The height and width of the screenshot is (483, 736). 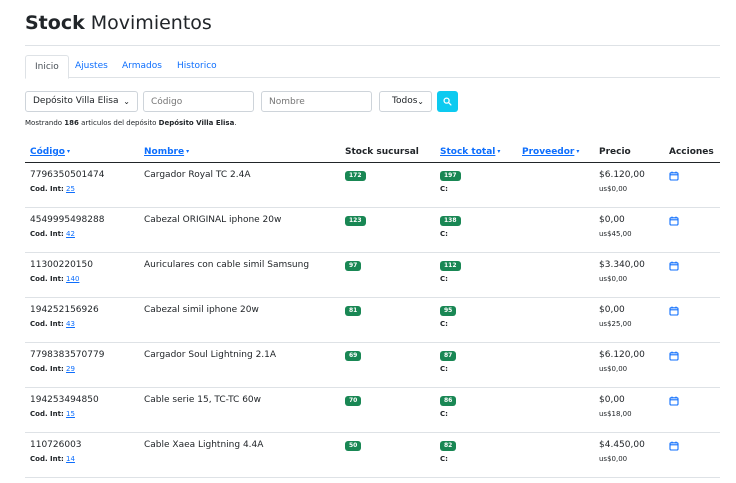 I want to click on tab-bar: Inicio Ajustes Armados Historico, so click(x=372, y=67).